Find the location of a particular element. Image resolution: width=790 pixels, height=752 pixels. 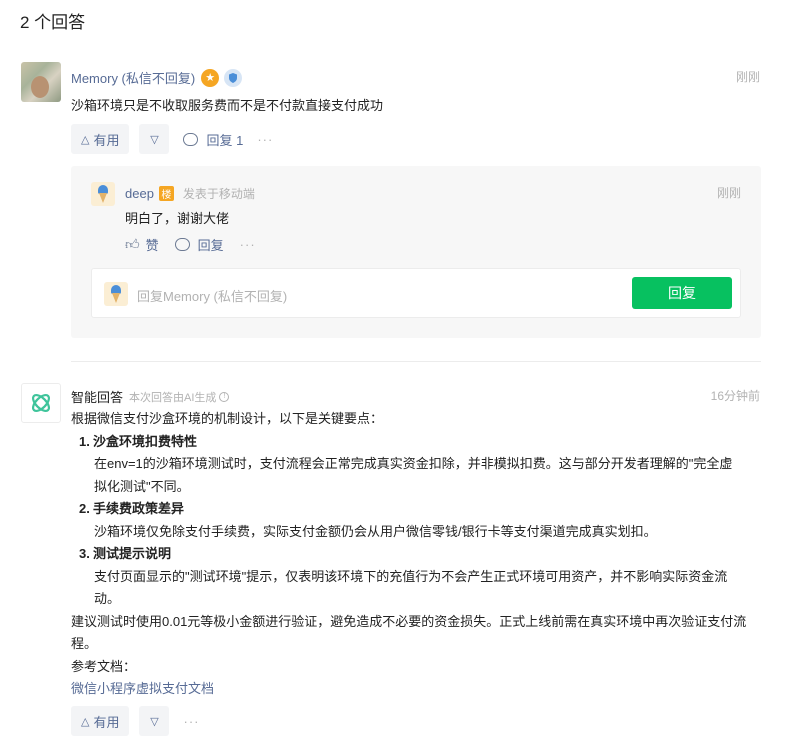

divider is located at coordinates (416, 361).